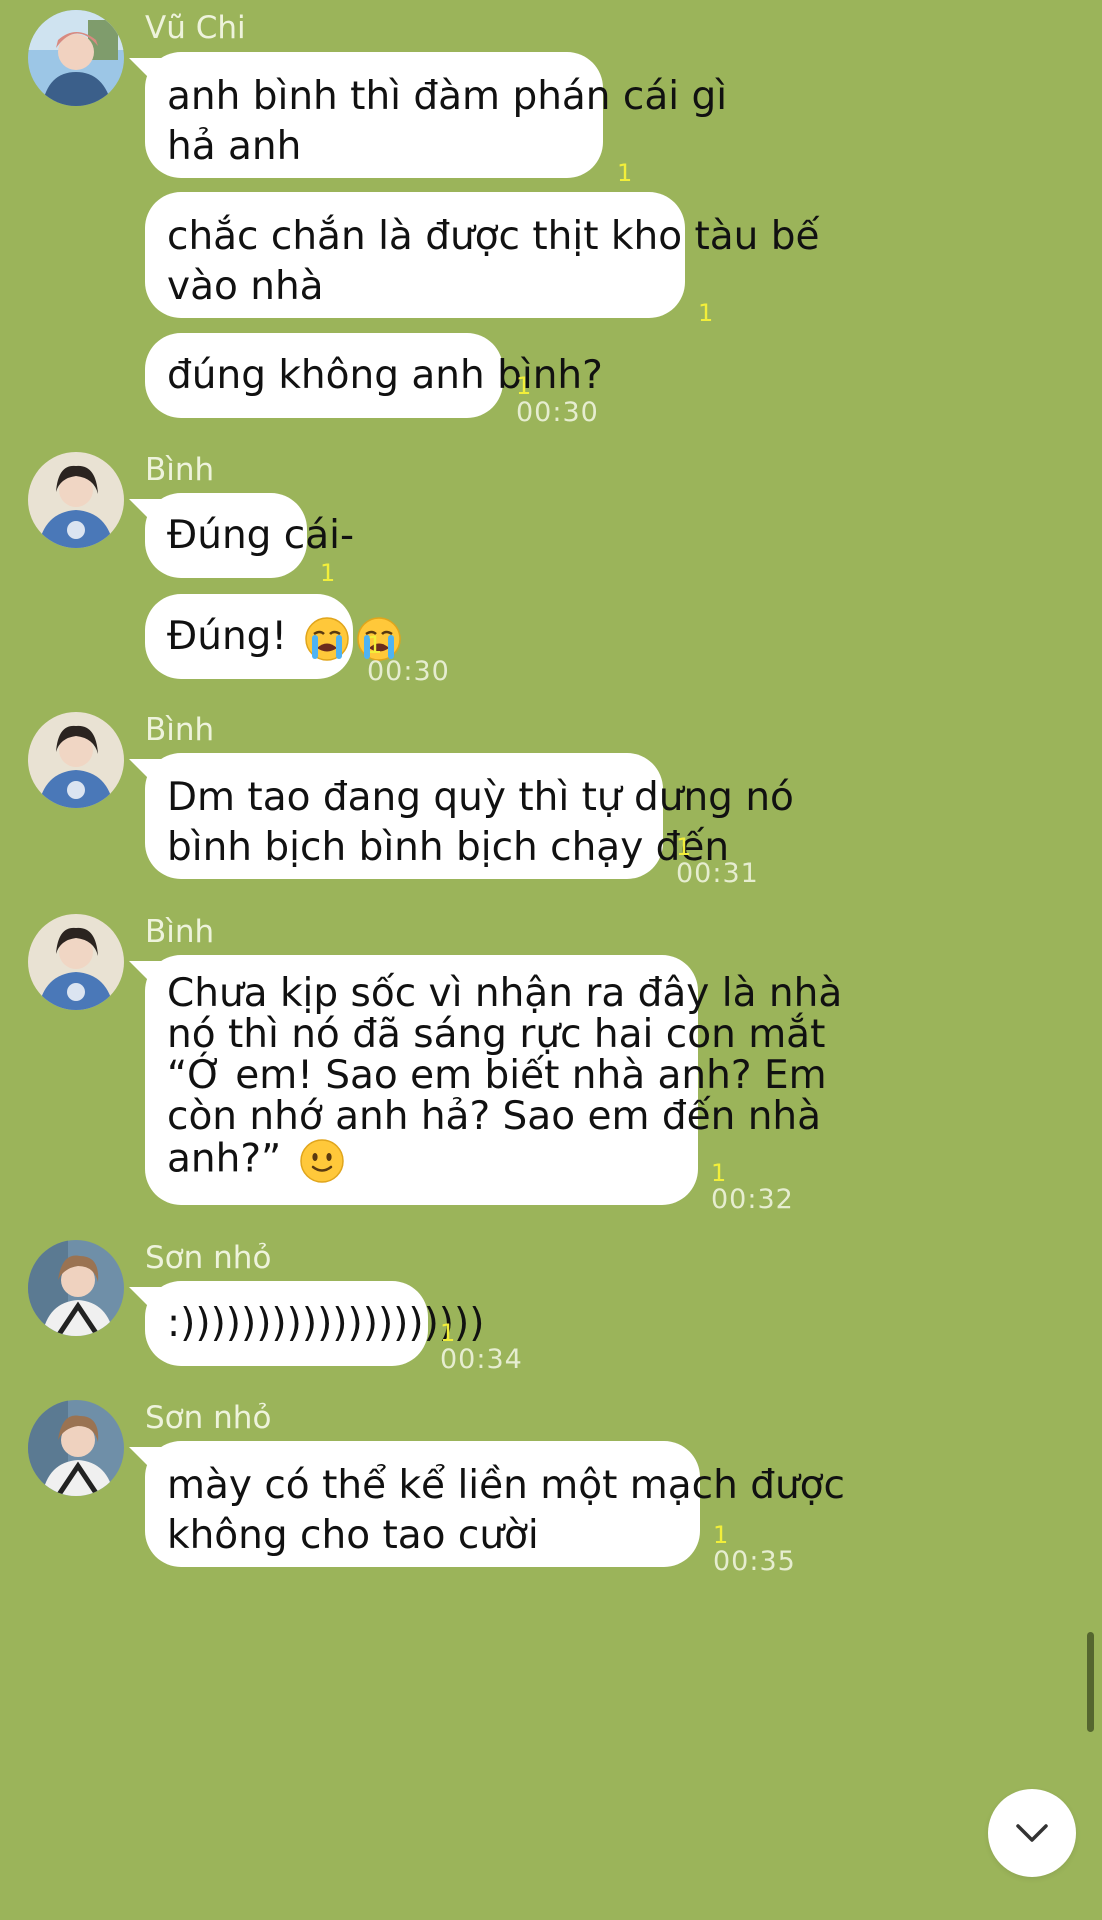  I want to click on message-line: :)))))))))))))))))))), so click(326, 1323).